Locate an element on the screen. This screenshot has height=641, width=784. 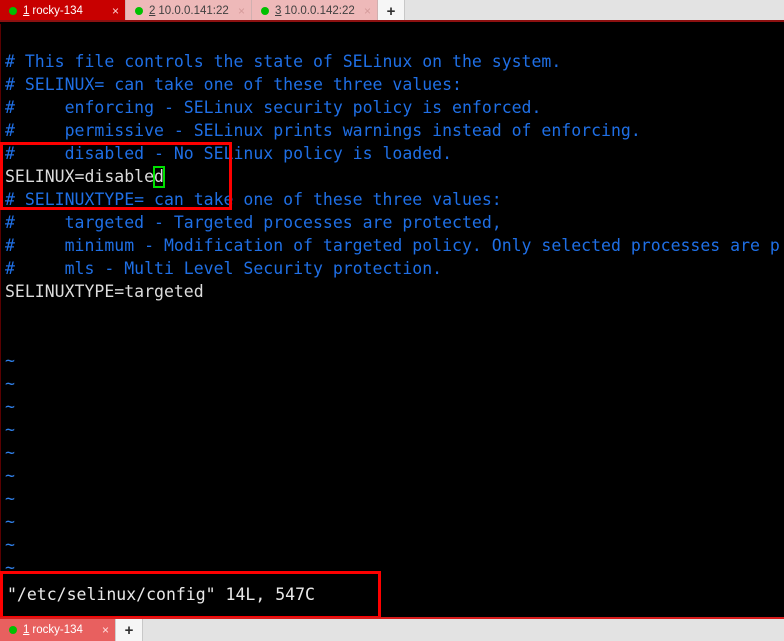
terminal-line: SELINUXTYPE=targeted is located at coordinates (394, 291).